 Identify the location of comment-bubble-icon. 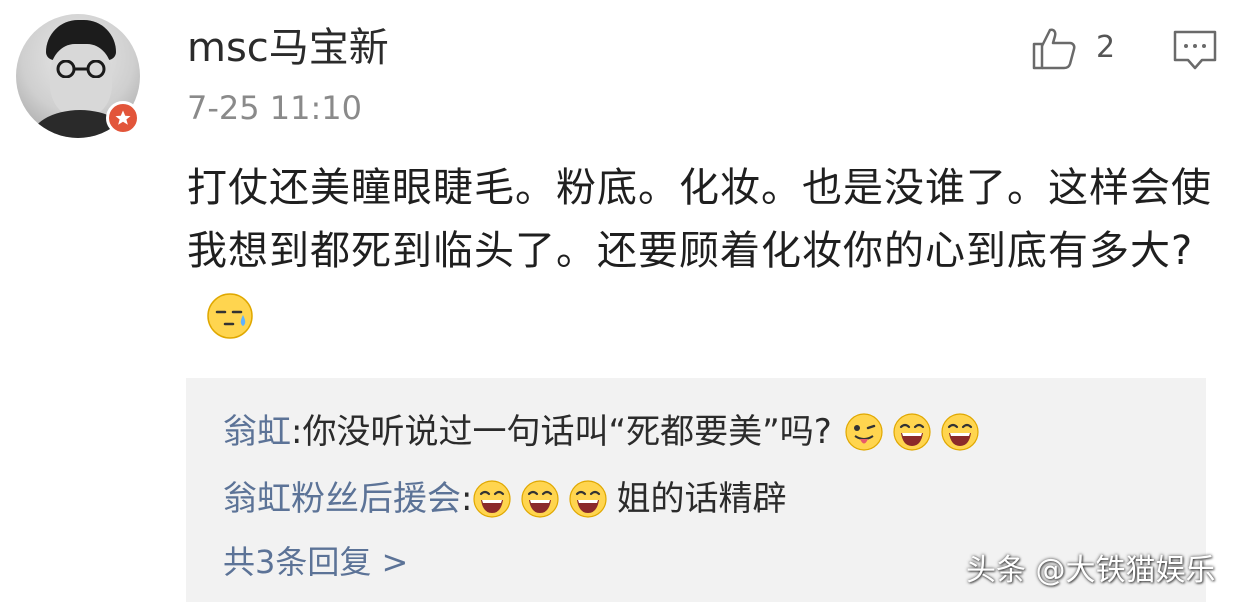
(1195, 50).